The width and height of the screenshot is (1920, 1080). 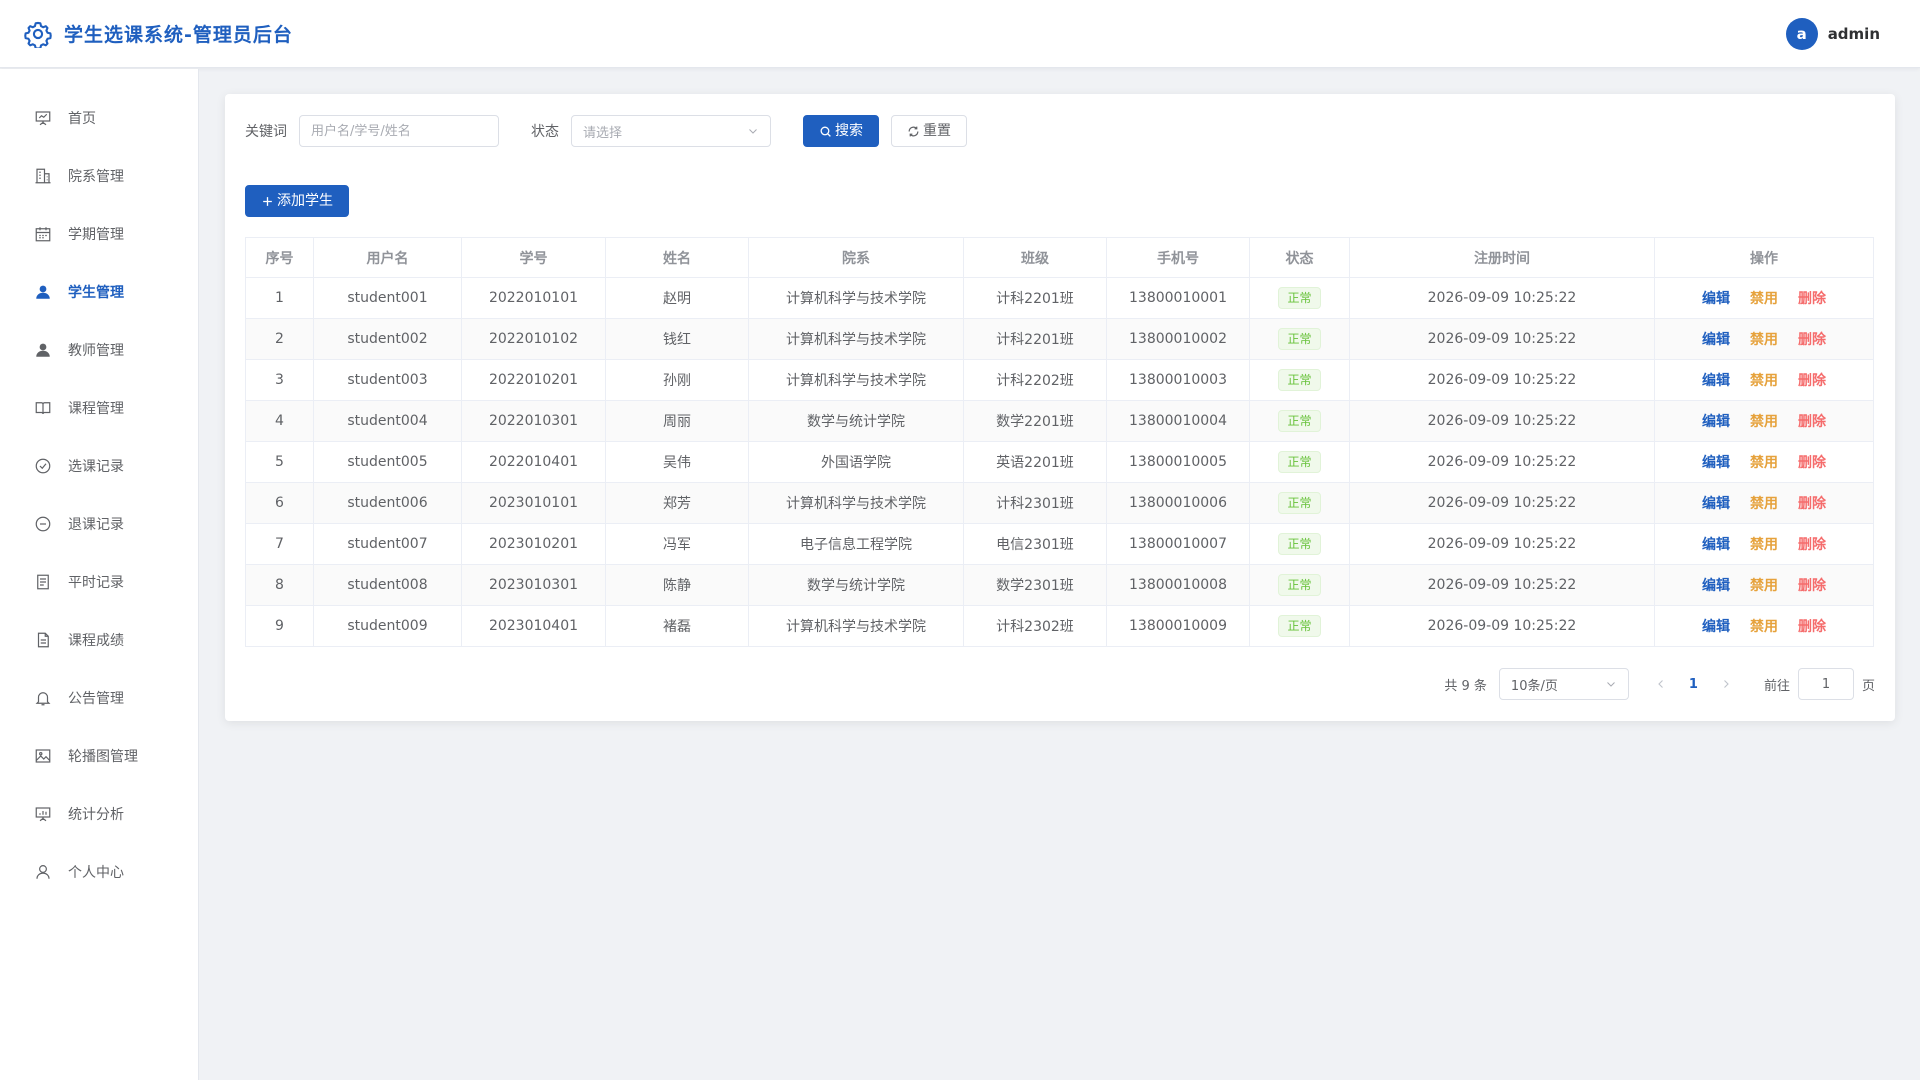 What do you see at coordinates (99, 292) in the screenshot?
I see `sidebar-item-students: 学生管理` at bounding box center [99, 292].